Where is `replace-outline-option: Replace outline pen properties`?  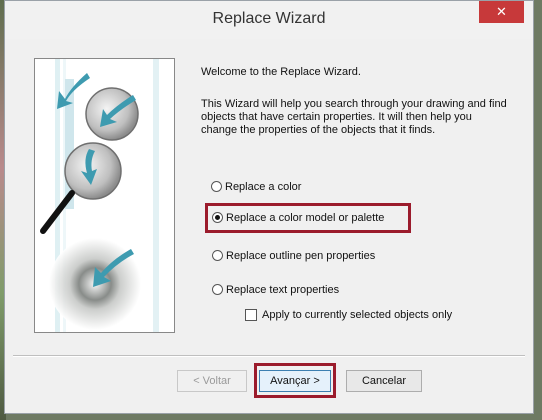
replace-outline-option: Replace outline pen properties is located at coordinates (293, 256).